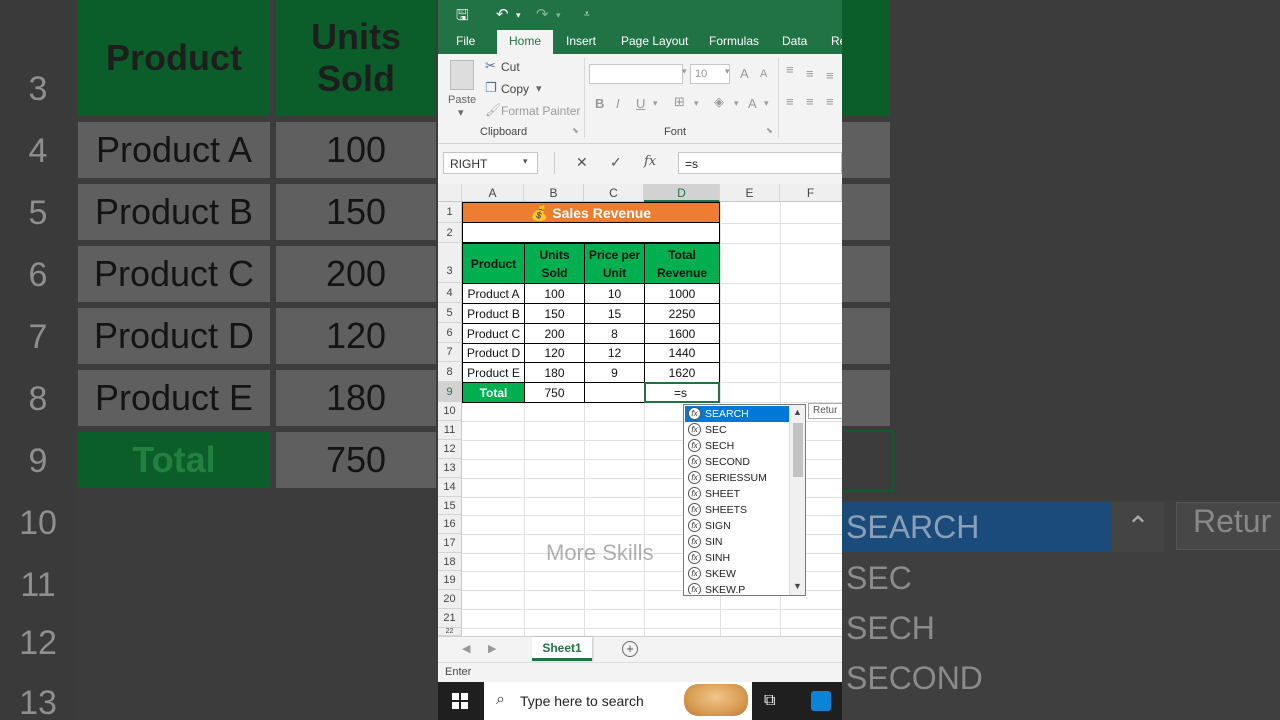 The height and width of the screenshot is (720, 1280). Describe the element at coordinates (575, 130) in the screenshot. I see `clipboard-launcher-icon: ⬊` at that location.